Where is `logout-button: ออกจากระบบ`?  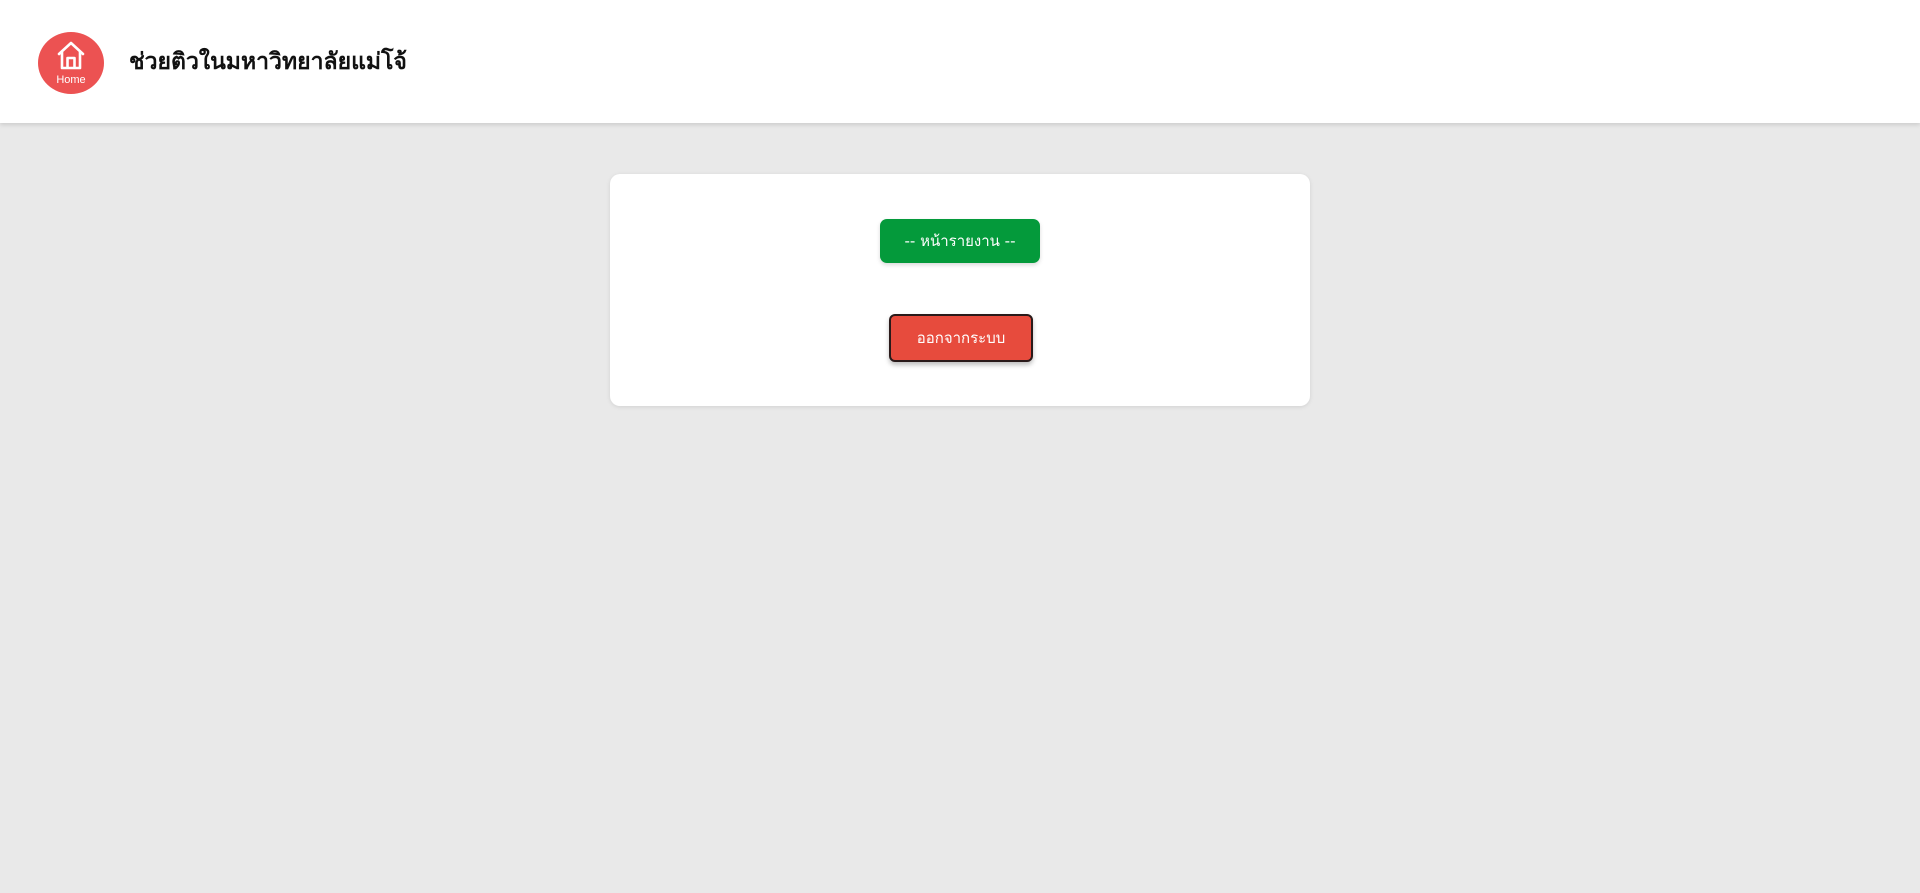 logout-button: ออกจากระบบ is located at coordinates (961, 338).